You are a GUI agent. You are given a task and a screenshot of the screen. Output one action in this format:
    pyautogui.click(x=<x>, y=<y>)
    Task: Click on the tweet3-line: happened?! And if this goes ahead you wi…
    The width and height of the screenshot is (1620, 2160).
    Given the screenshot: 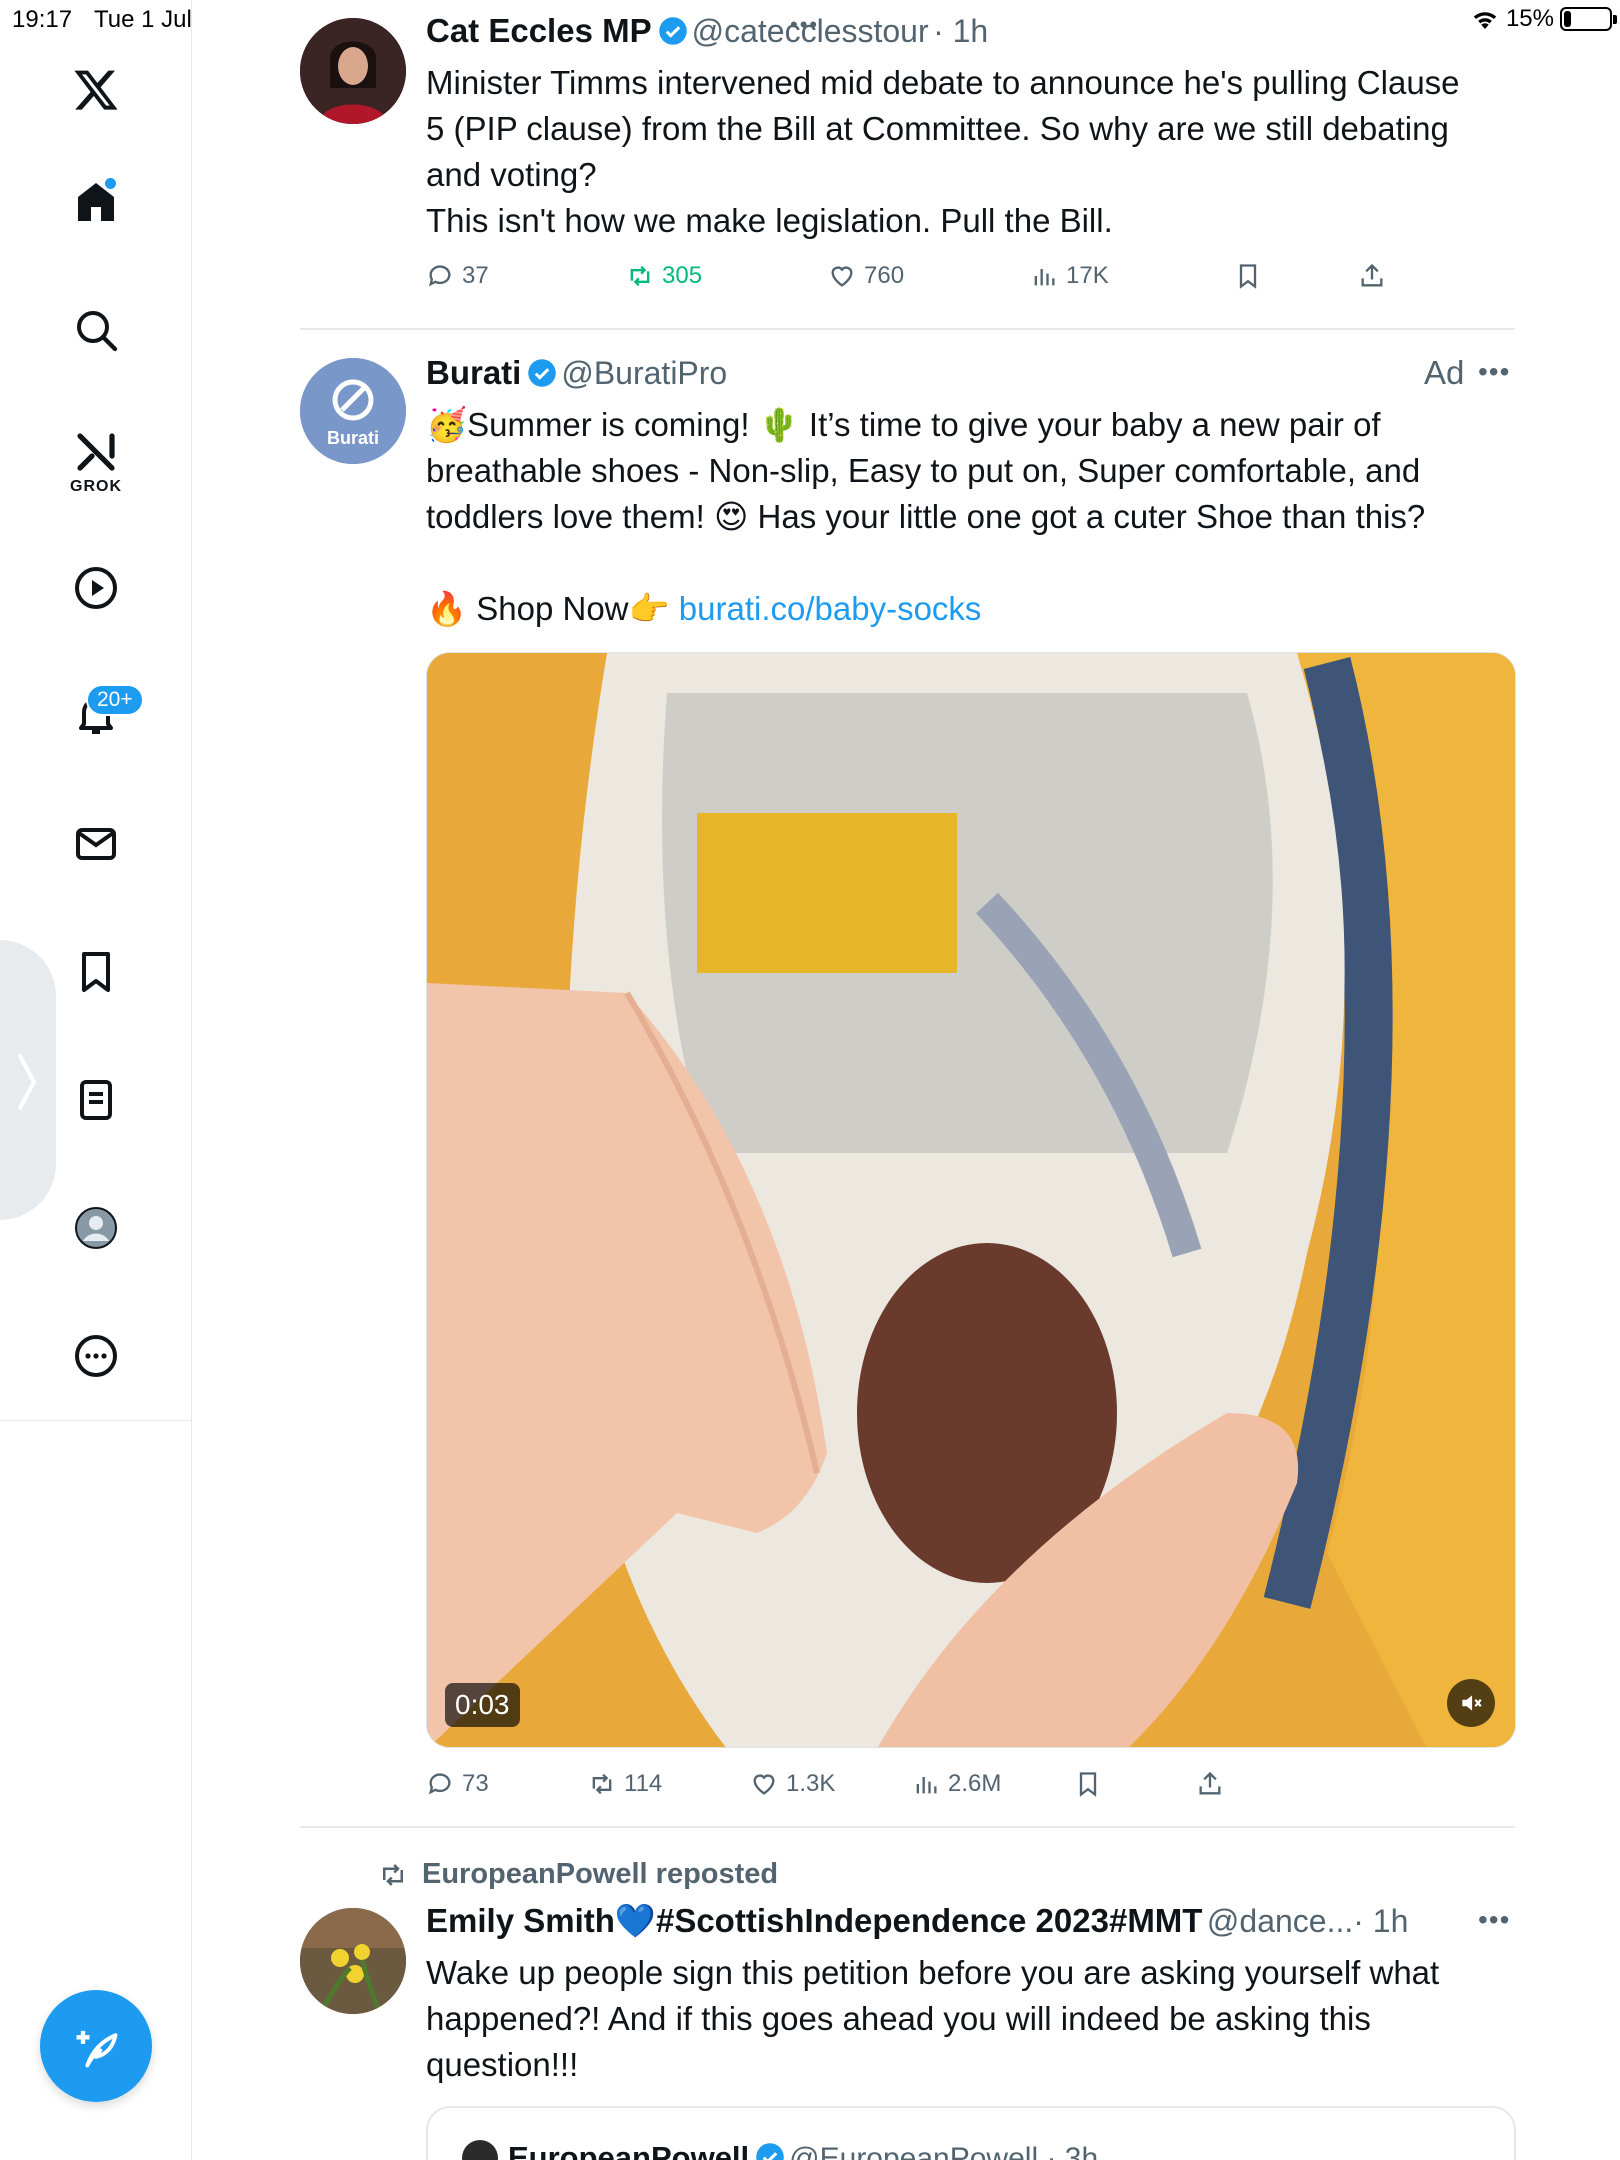 What is the action you would take?
    pyautogui.click(x=898, y=2018)
    